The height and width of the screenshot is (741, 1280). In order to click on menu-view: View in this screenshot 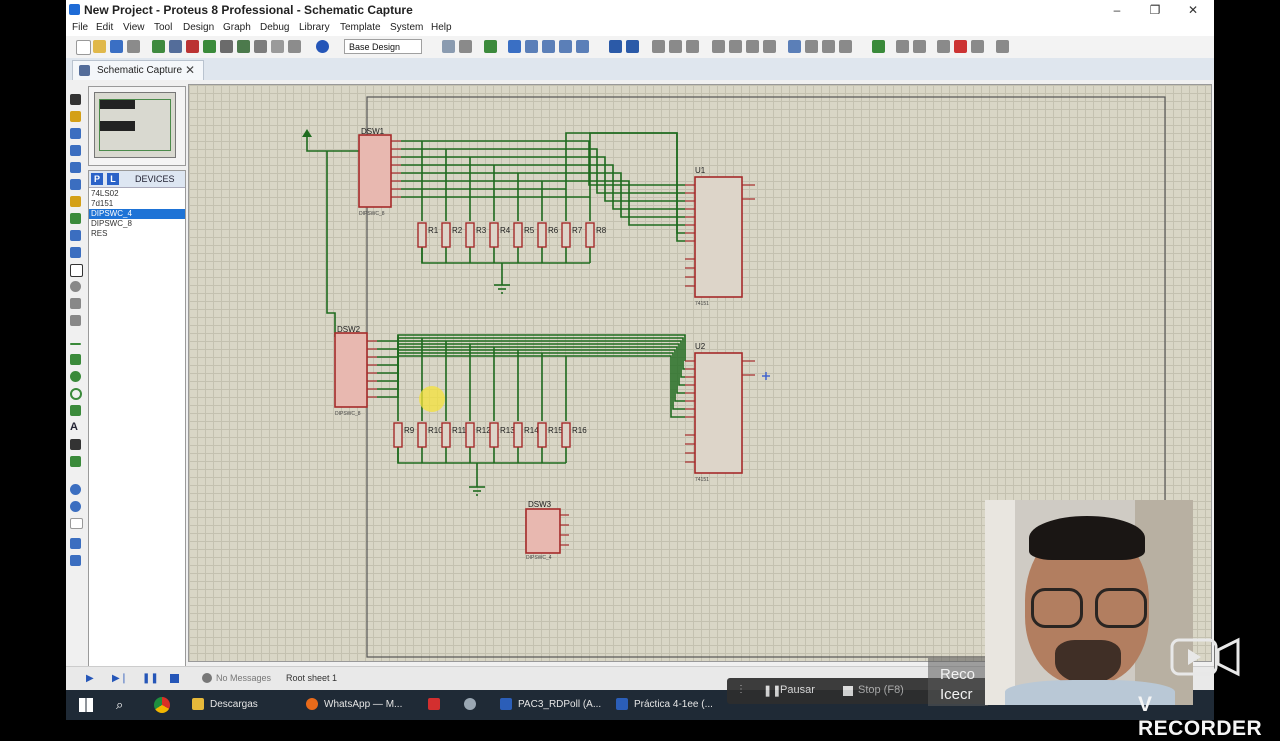, I will do `click(134, 27)`.